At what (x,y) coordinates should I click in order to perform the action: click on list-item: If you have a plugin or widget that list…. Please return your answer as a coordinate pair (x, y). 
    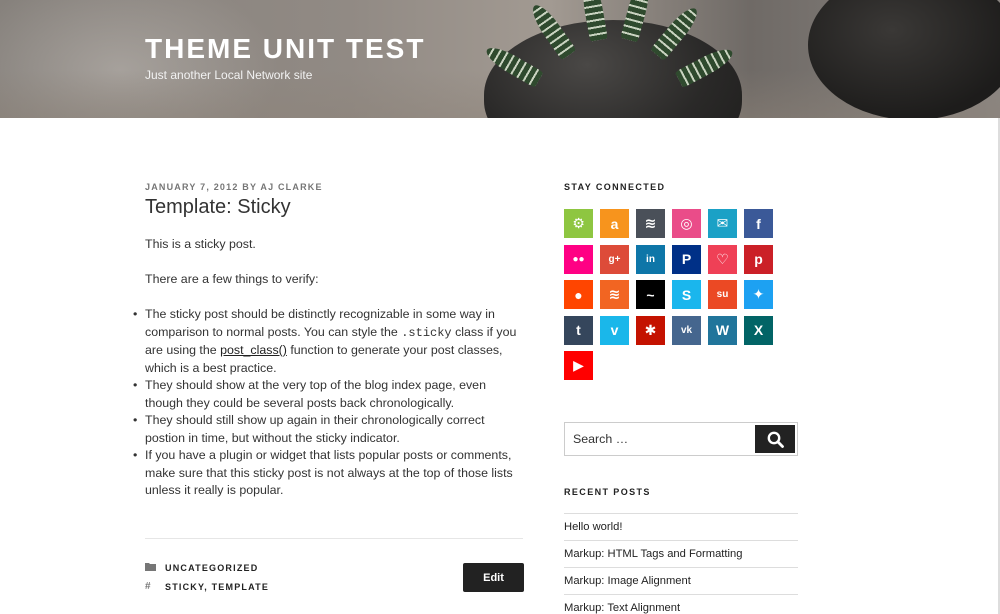
    Looking at the image, I should click on (329, 473).